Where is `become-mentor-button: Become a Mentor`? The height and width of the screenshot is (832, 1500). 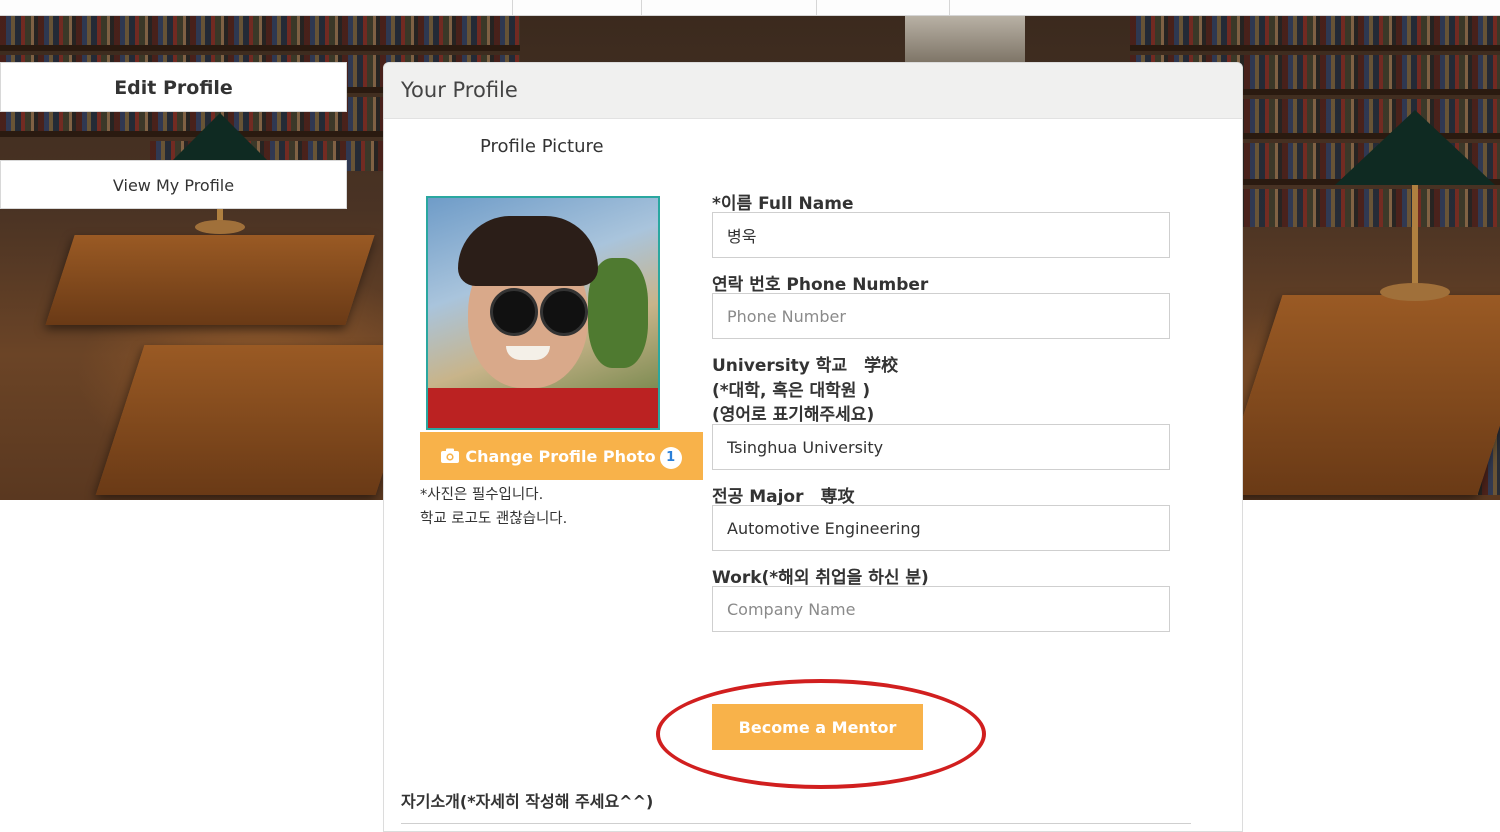
become-mentor-button: Become a Mentor is located at coordinates (817, 727).